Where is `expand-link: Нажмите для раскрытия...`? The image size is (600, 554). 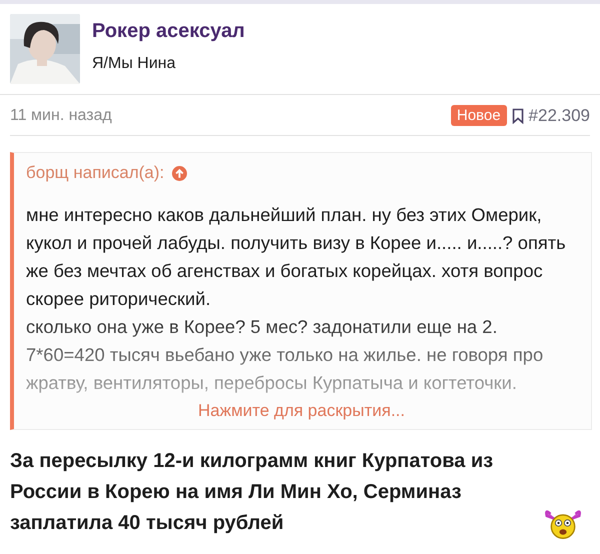
expand-link: Нажмите для раскрытия... is located at coordinates (301, 410).